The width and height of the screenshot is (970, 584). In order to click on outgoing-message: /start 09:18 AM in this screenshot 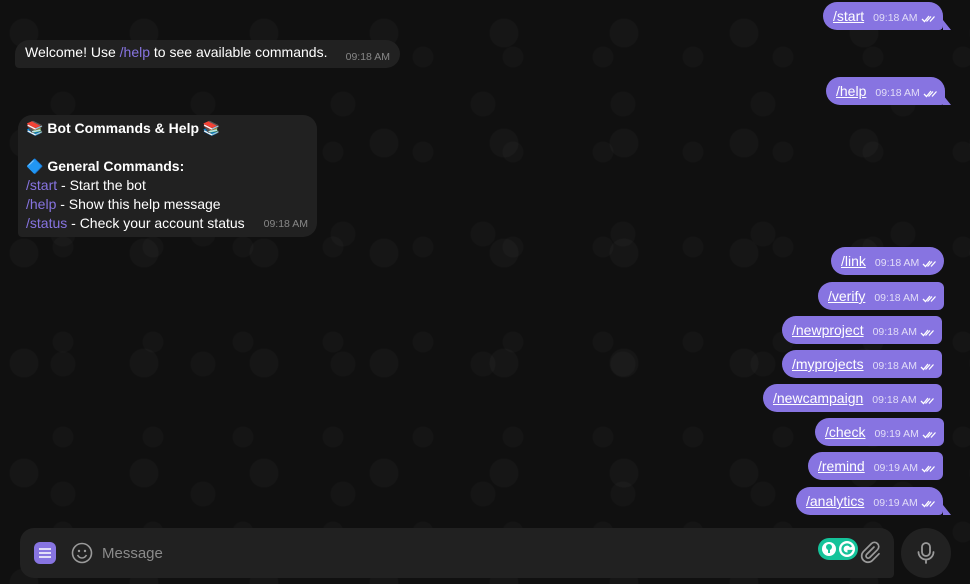, I will do `click(883, 16)`.